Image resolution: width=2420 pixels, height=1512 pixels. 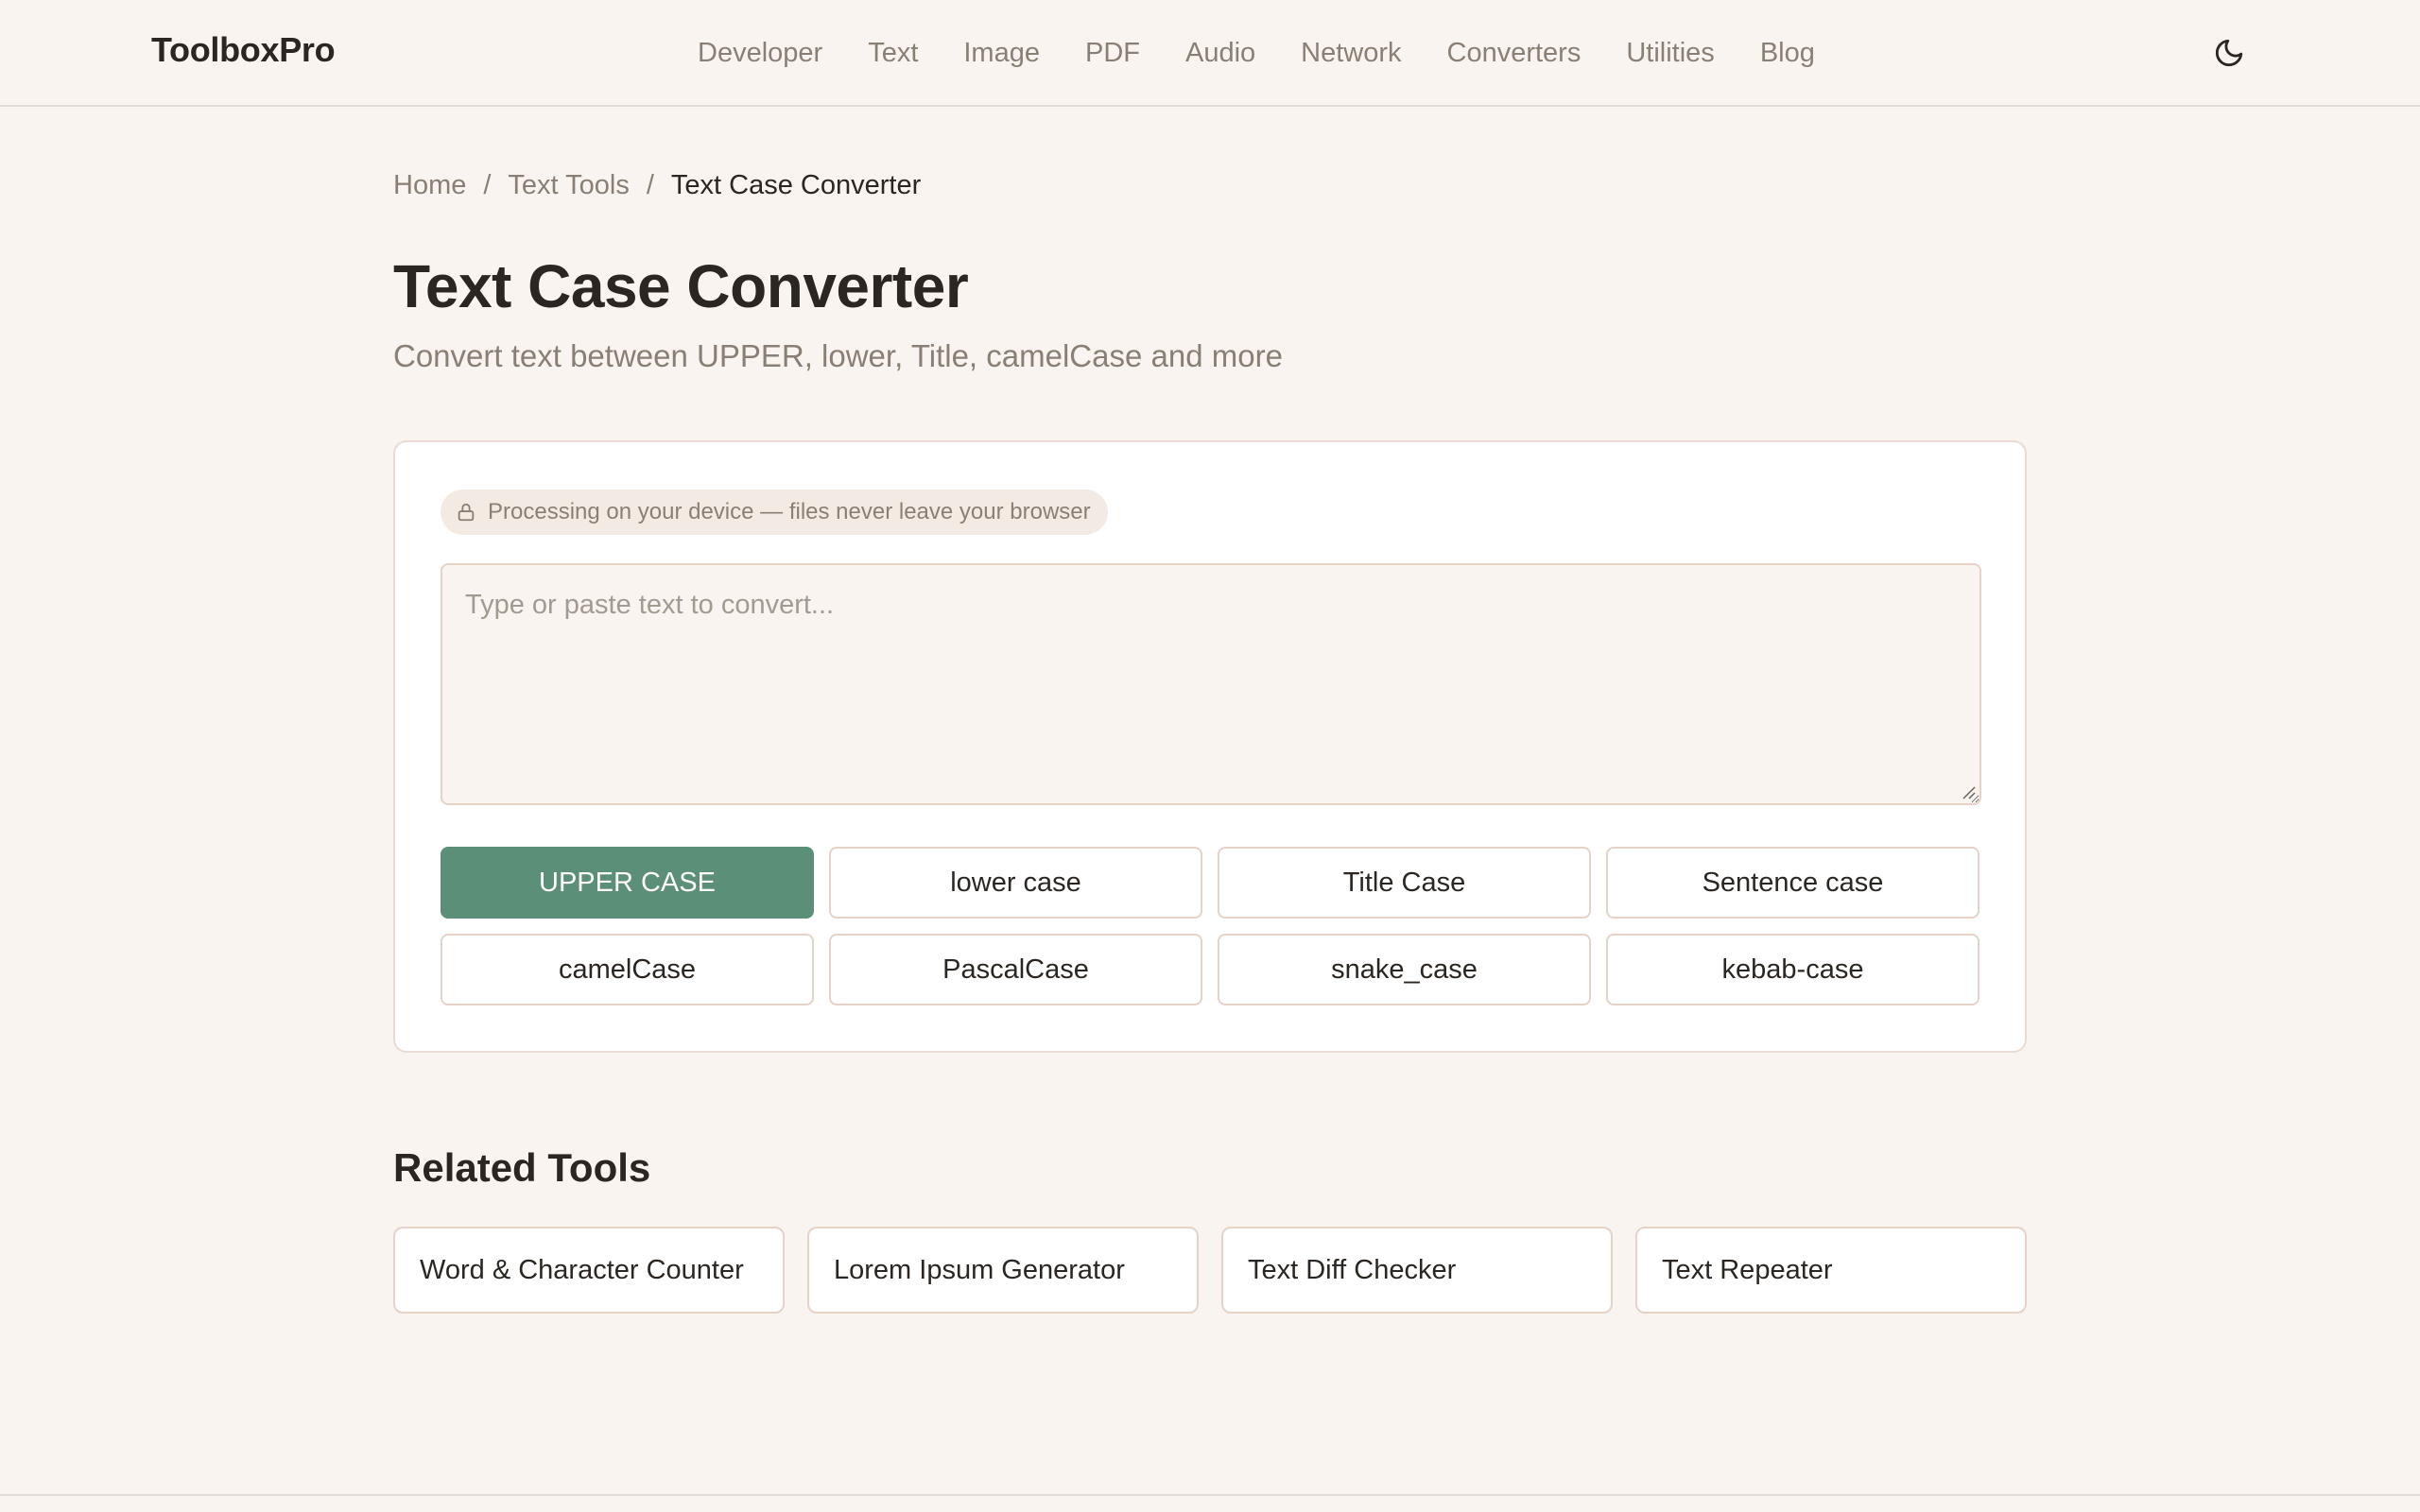 What do you see at coordinates (1417, 1270) in the screenshot?
I see `related-tool-text-diff: Text Diff Checker` at bounding box center [1417, 1270].